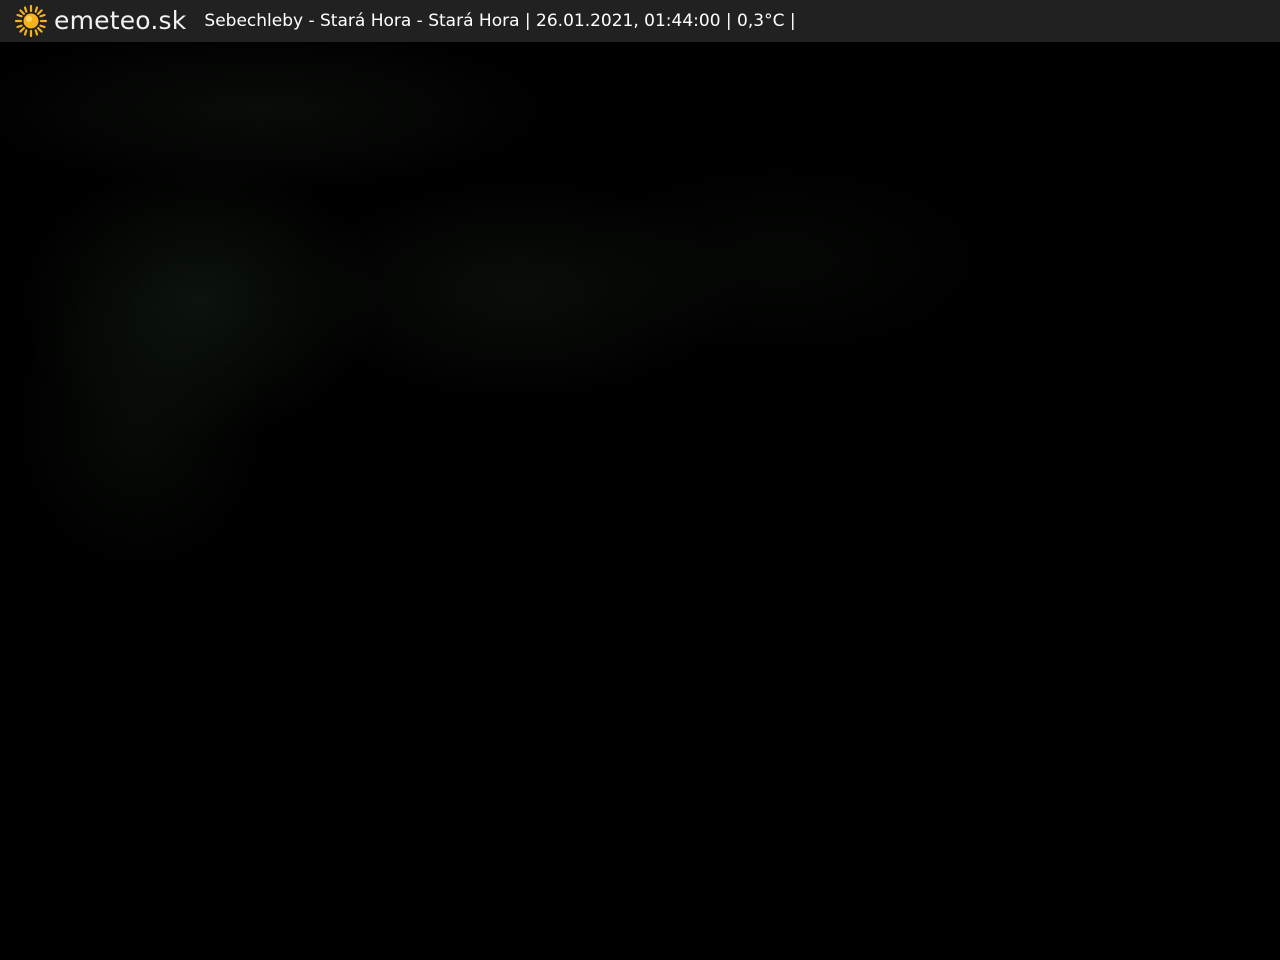 The height and width of the screenshot is (960, 1280). I want to click on sun-icon, so click(31, 21).